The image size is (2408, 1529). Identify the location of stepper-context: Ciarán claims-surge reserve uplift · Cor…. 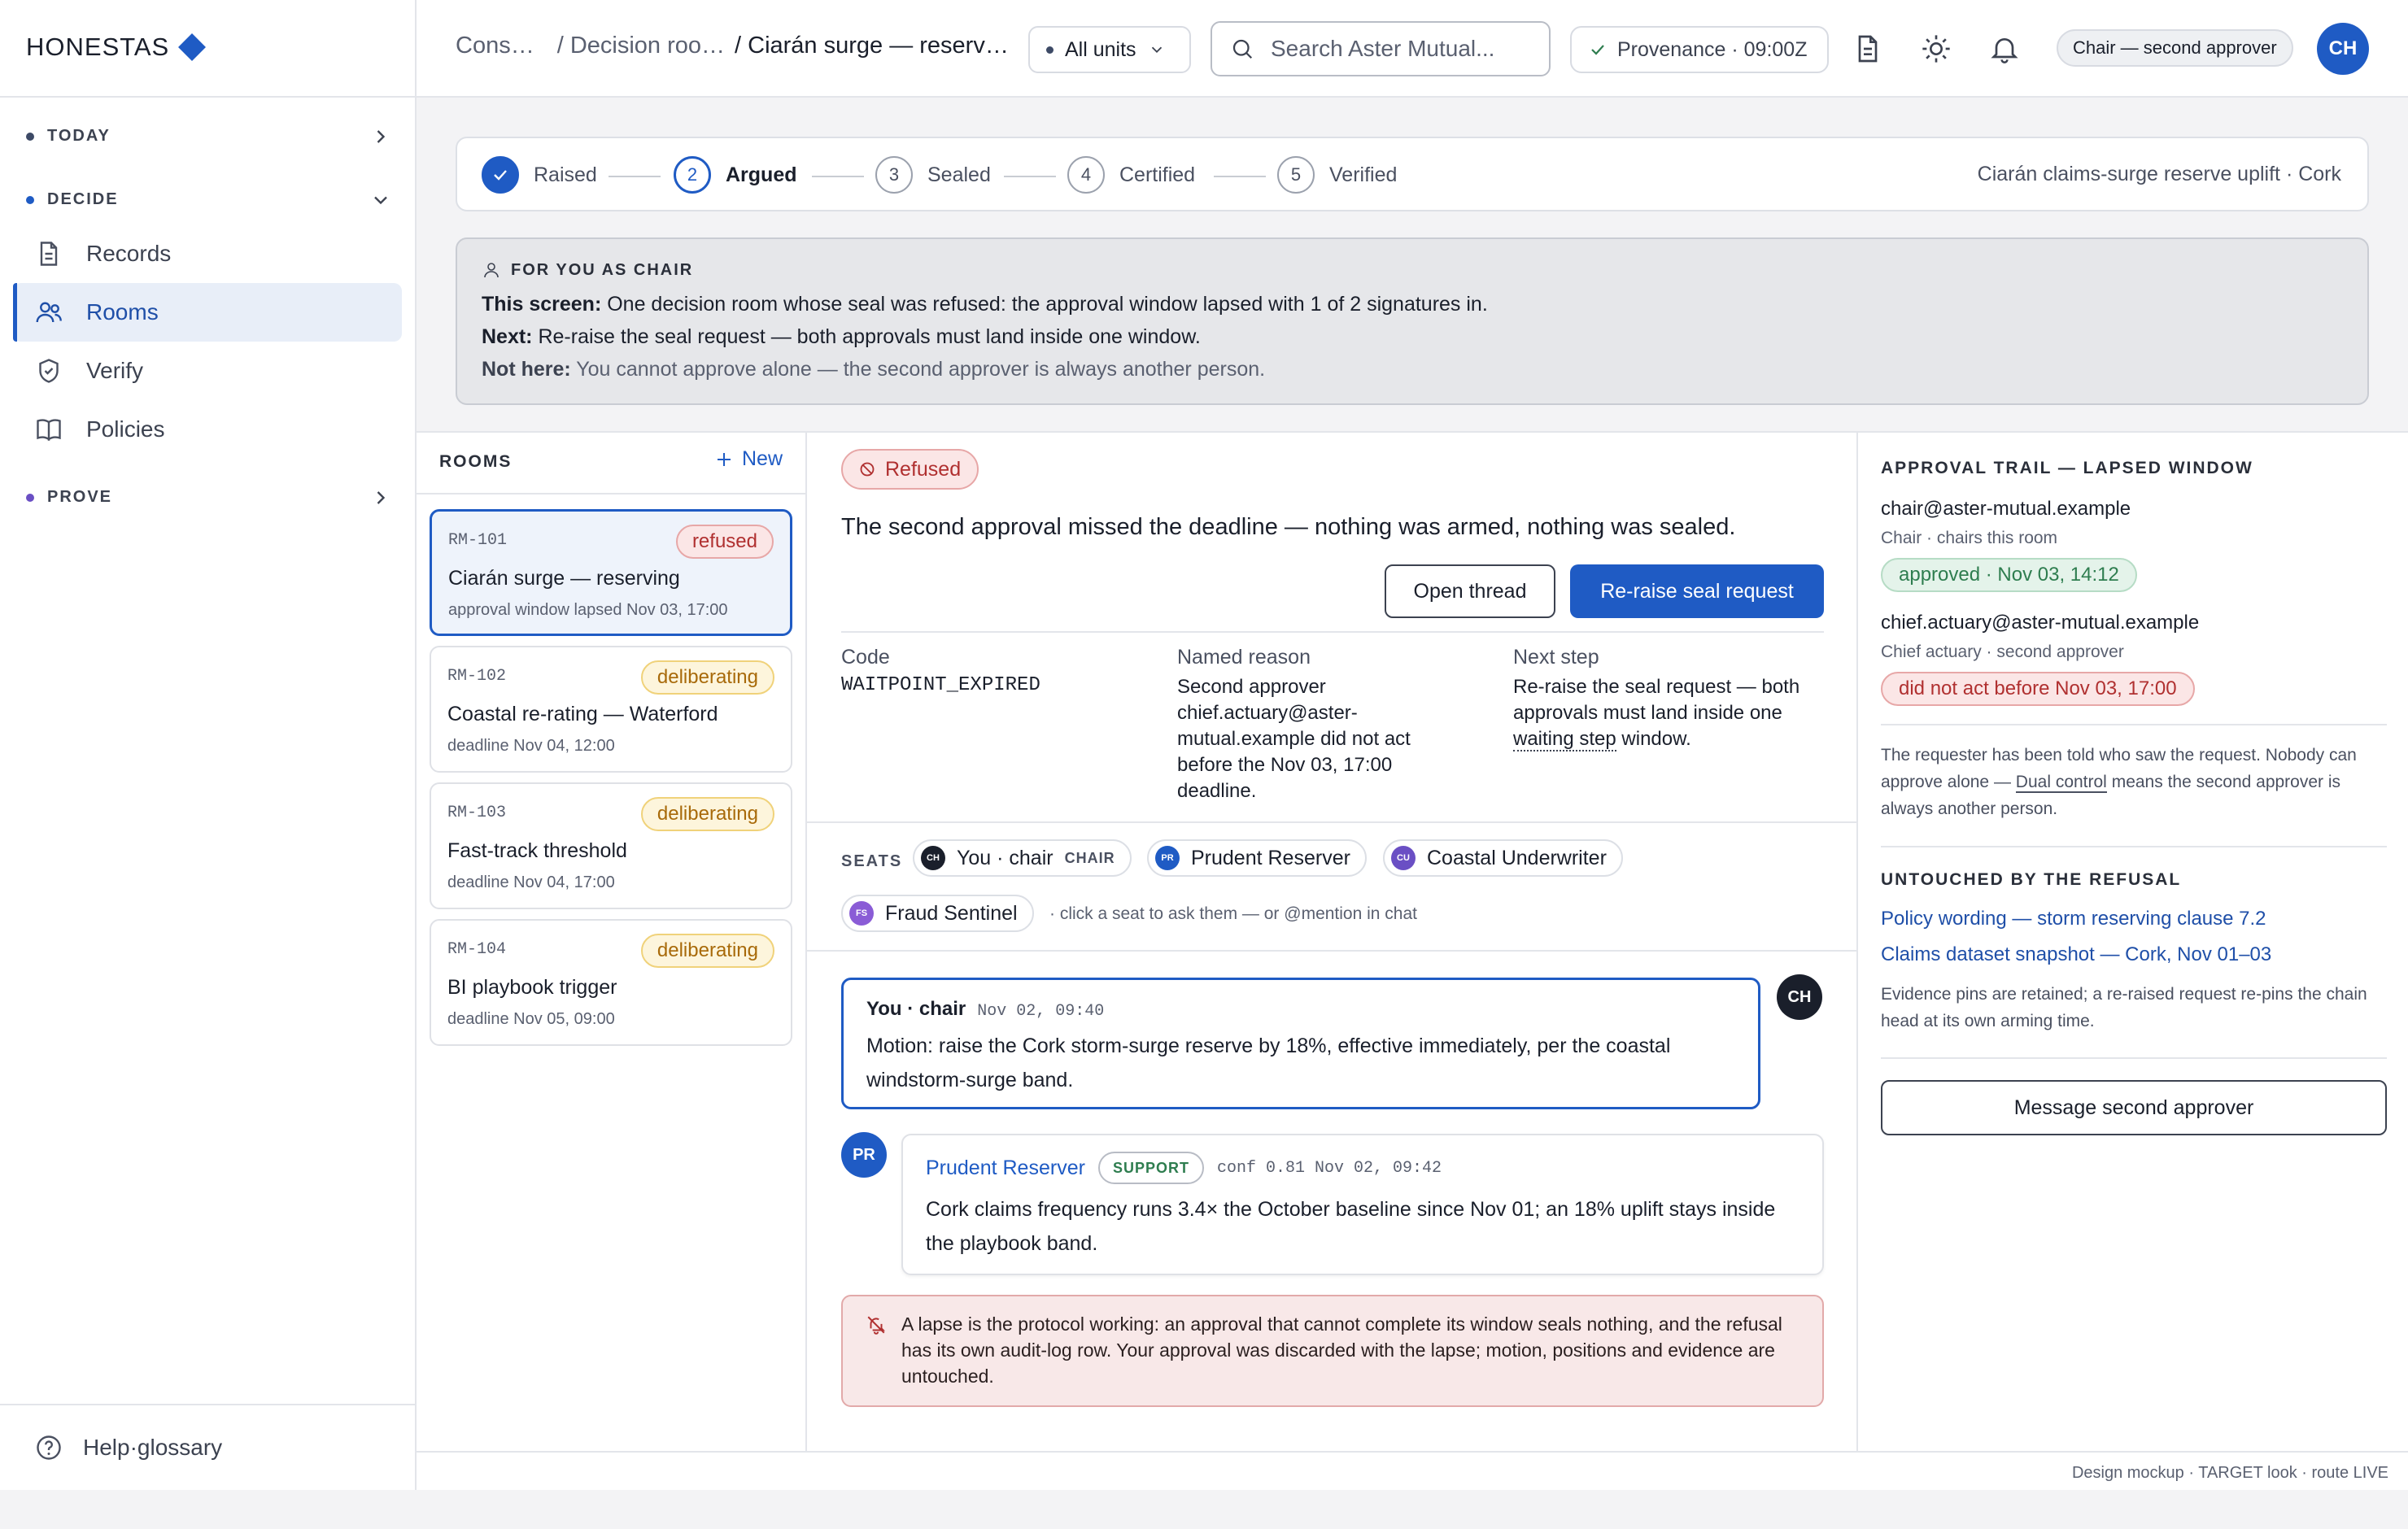
(2159, 174).